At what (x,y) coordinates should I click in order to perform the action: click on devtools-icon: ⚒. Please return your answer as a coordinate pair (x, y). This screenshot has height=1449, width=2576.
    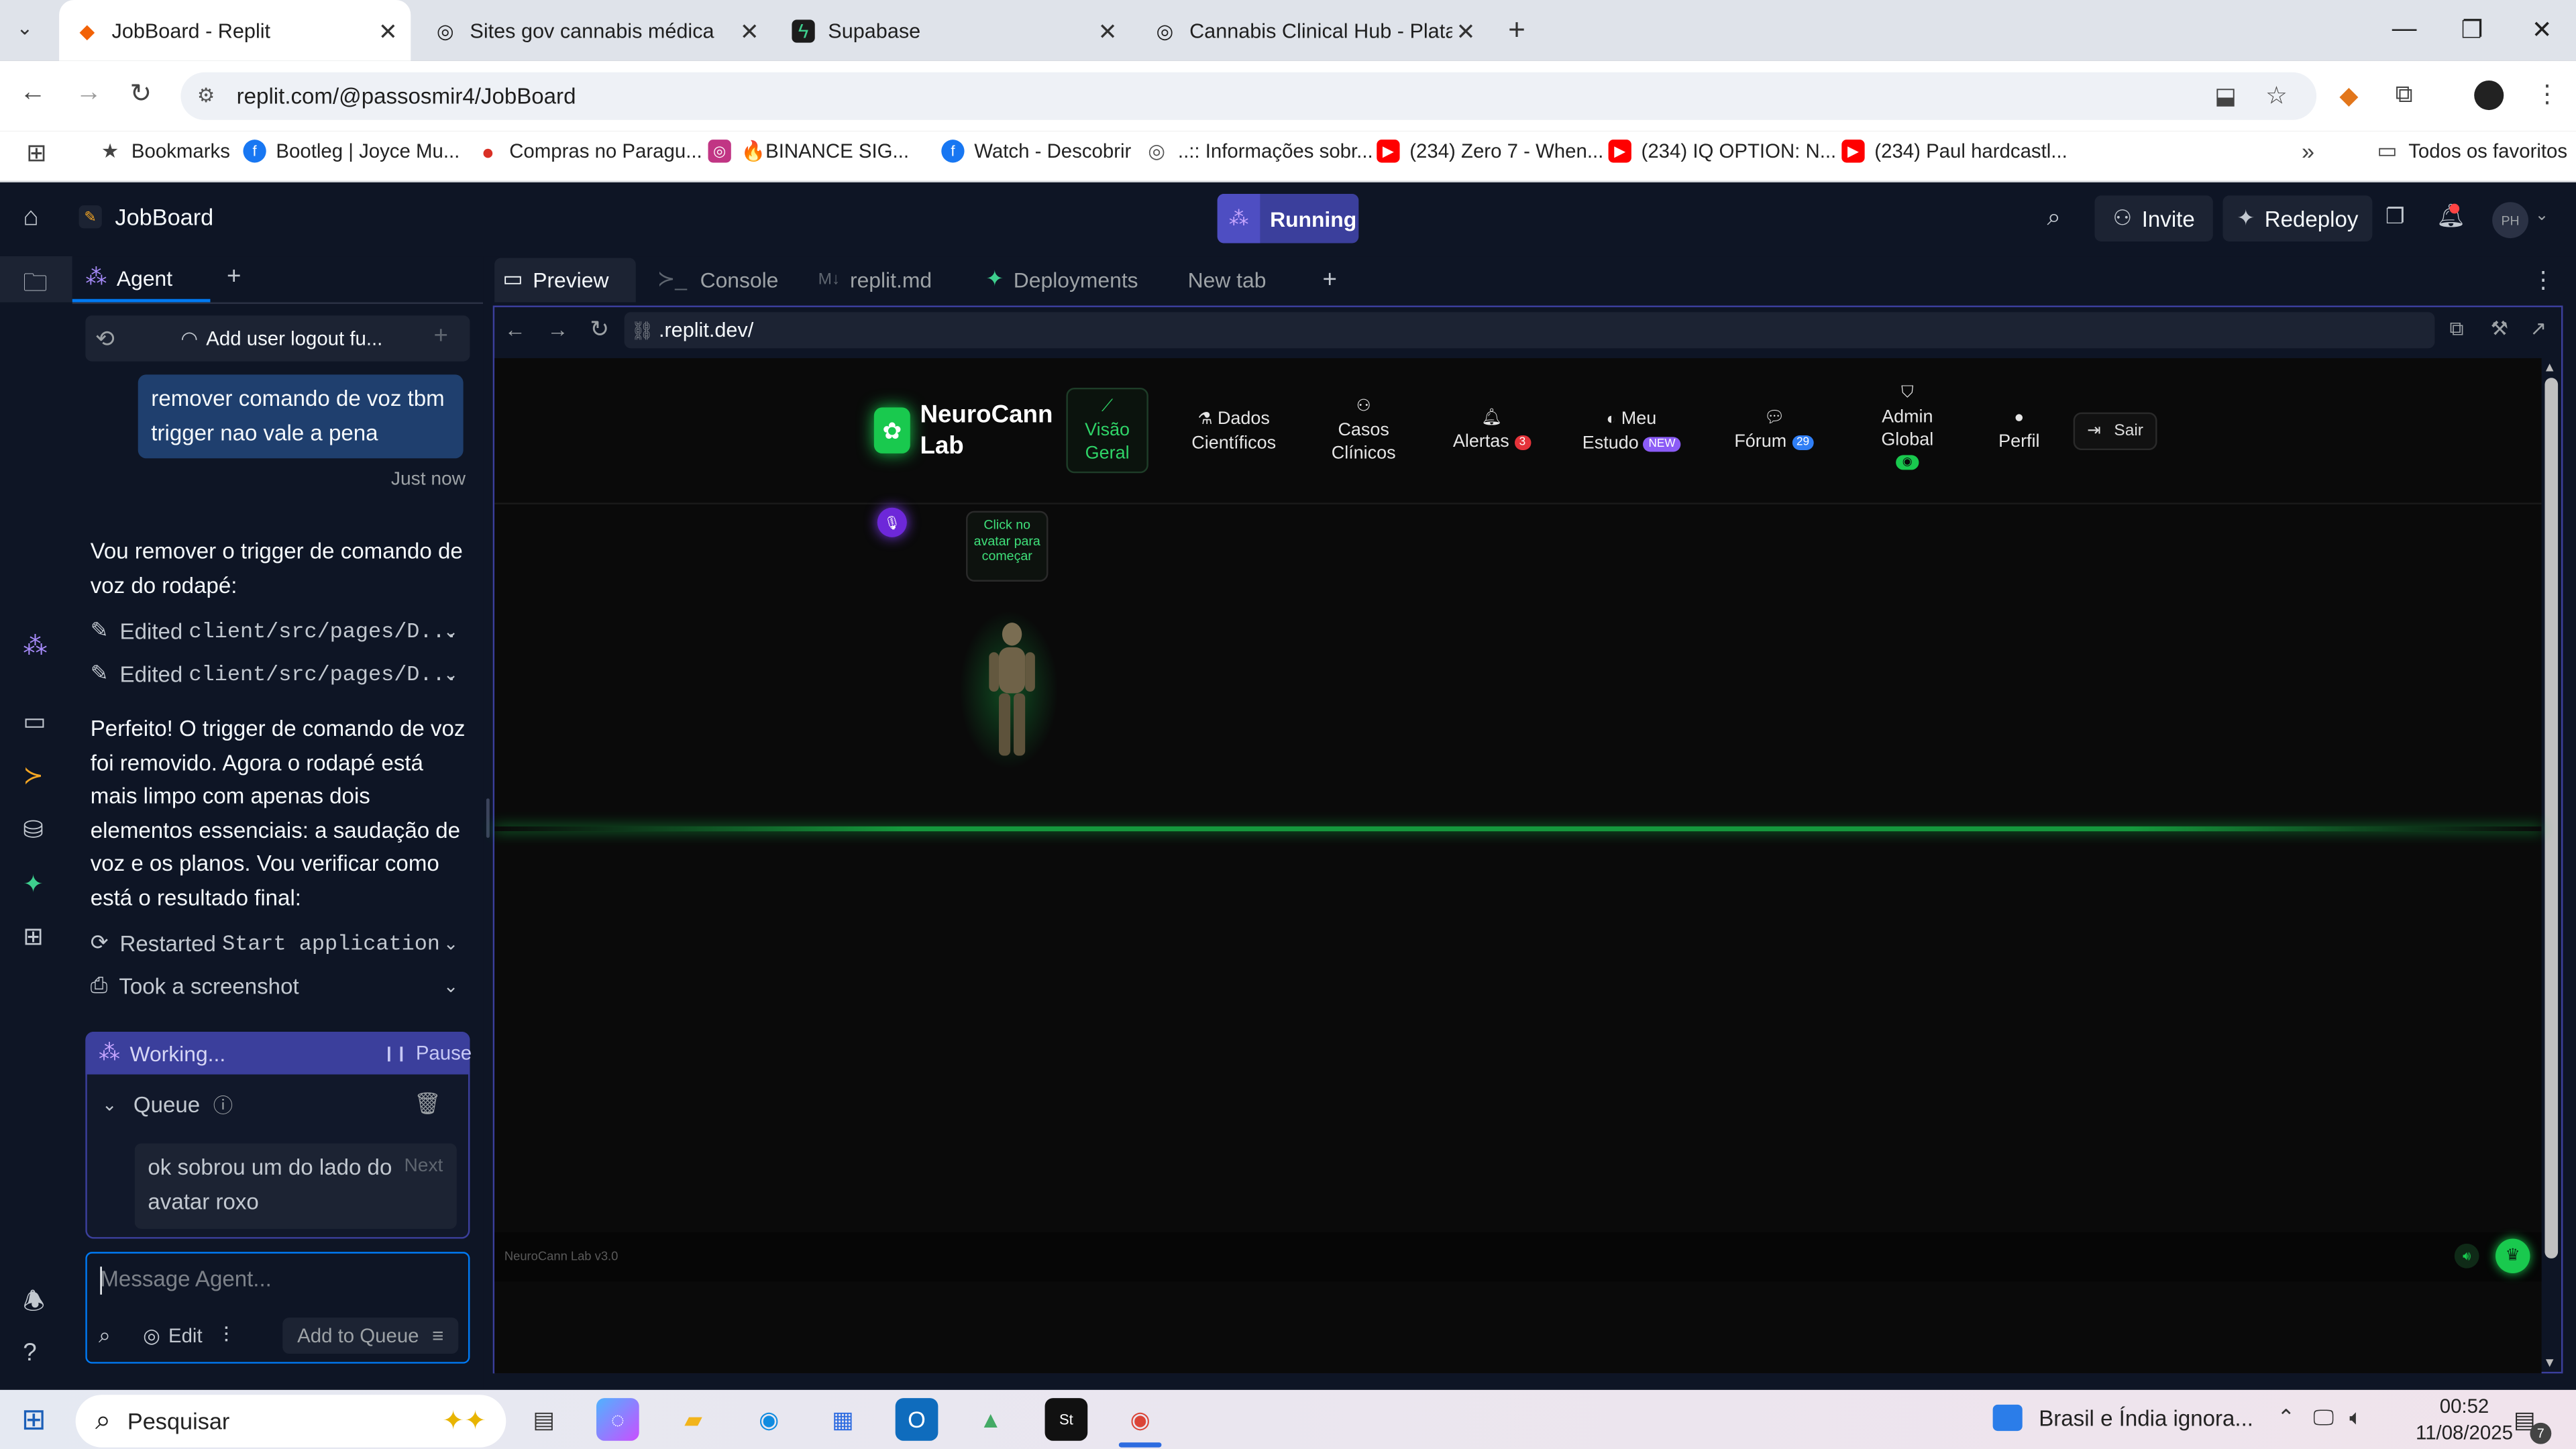
    Looking at the image, I should click on (2499, 328).